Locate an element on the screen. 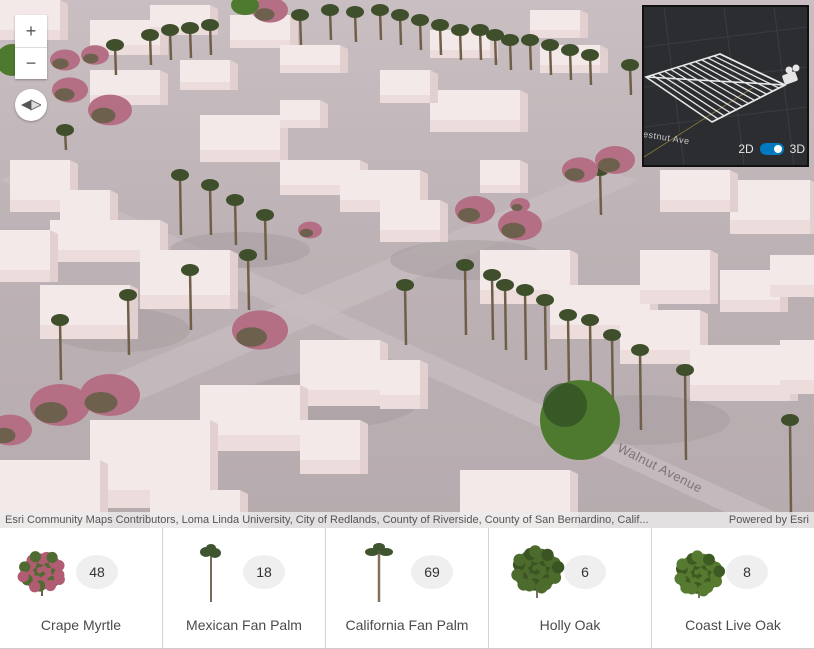 The image size is (814, 649). compass-button is located at coordinates (31, 105).